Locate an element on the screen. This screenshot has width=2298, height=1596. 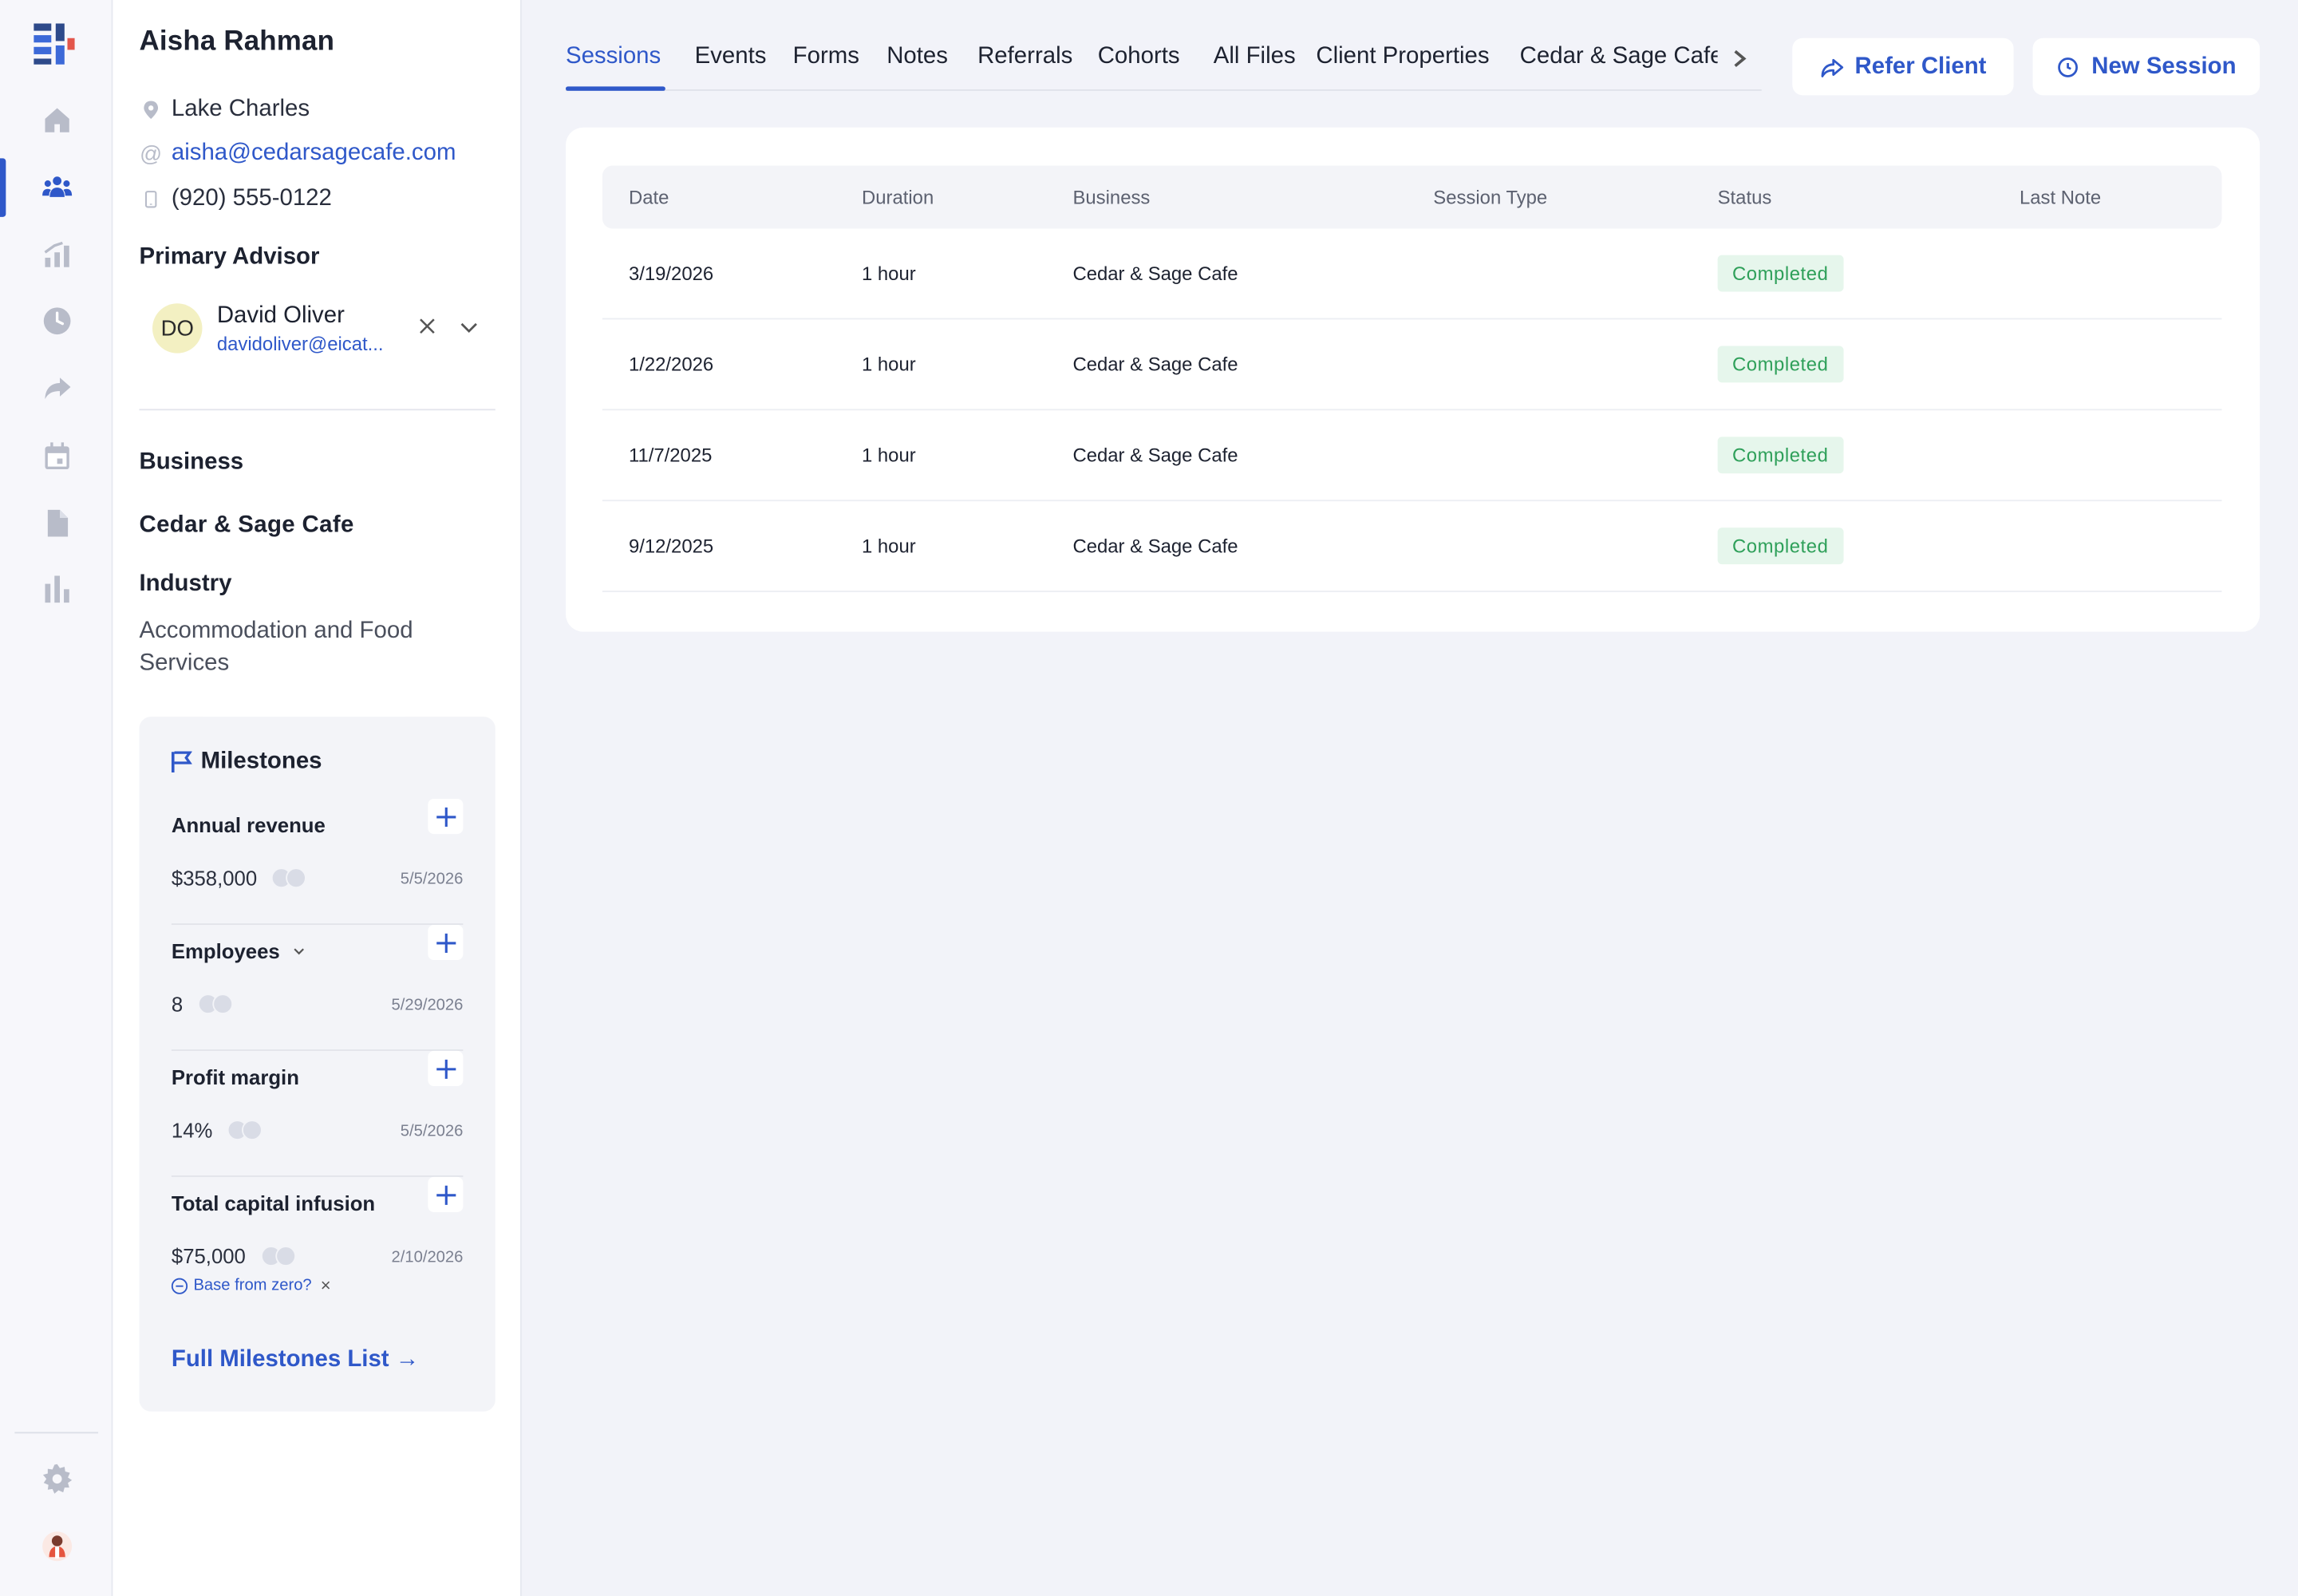
milestone-label: Annual revenue is located at coordinates (249, 825).